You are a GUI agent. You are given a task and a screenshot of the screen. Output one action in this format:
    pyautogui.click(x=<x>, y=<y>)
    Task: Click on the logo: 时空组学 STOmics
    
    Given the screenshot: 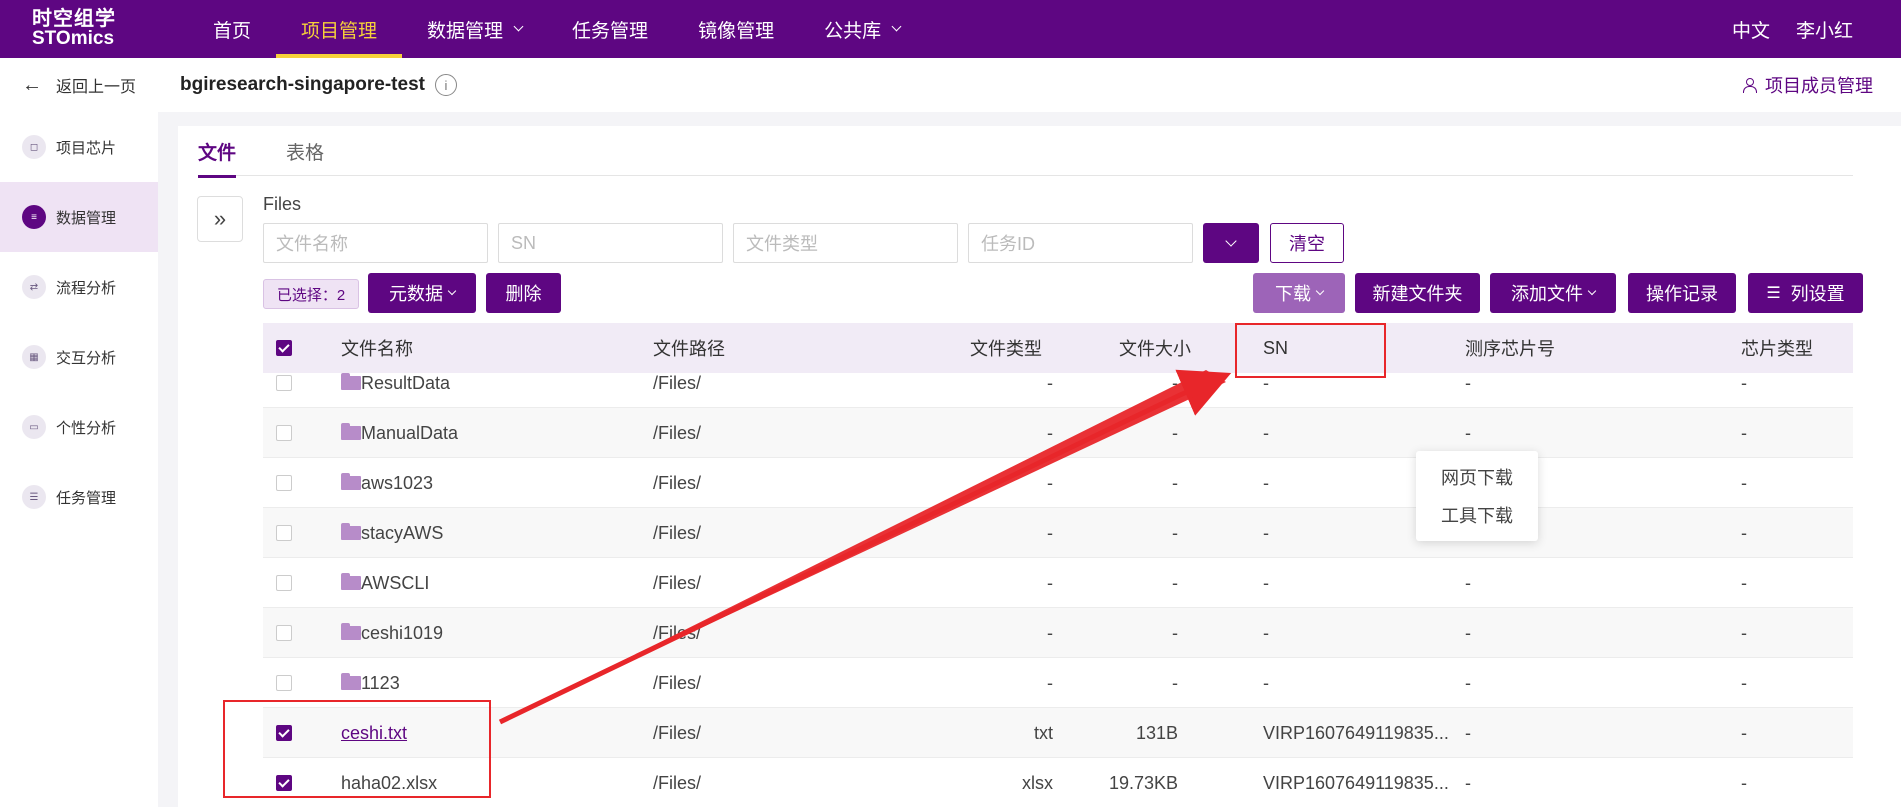 What is the action you would take?
    pyautogui.click(x=80, y=28)
    